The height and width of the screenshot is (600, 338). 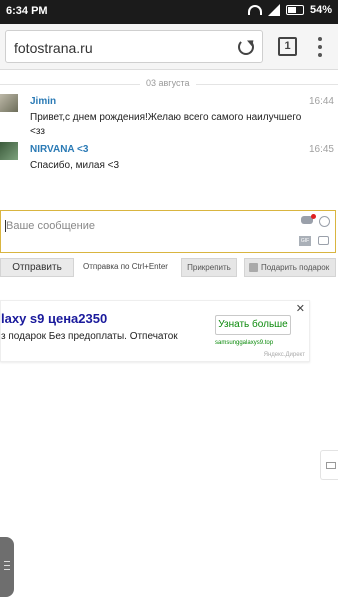 I want to click on date-separator: 03 августа, so click(x=169, y=84).